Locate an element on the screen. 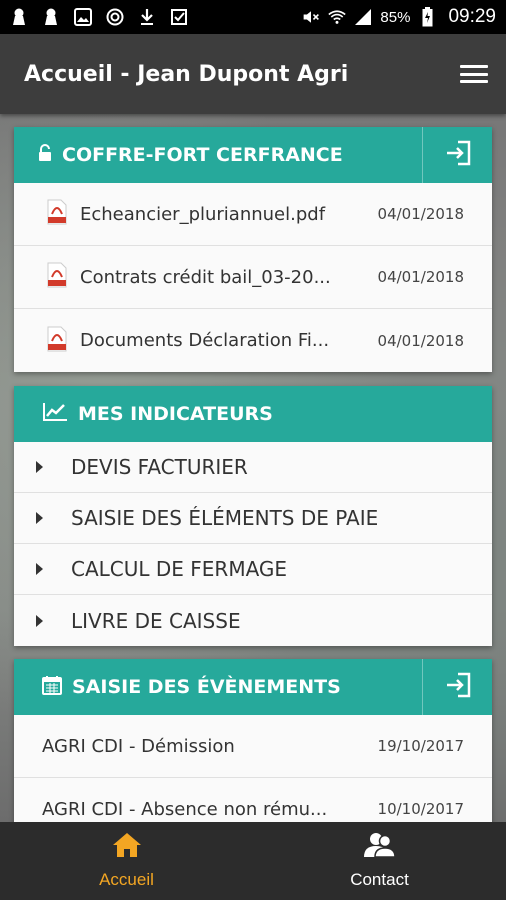  hamburger-menu-icon is located at coordinates (474, 74).